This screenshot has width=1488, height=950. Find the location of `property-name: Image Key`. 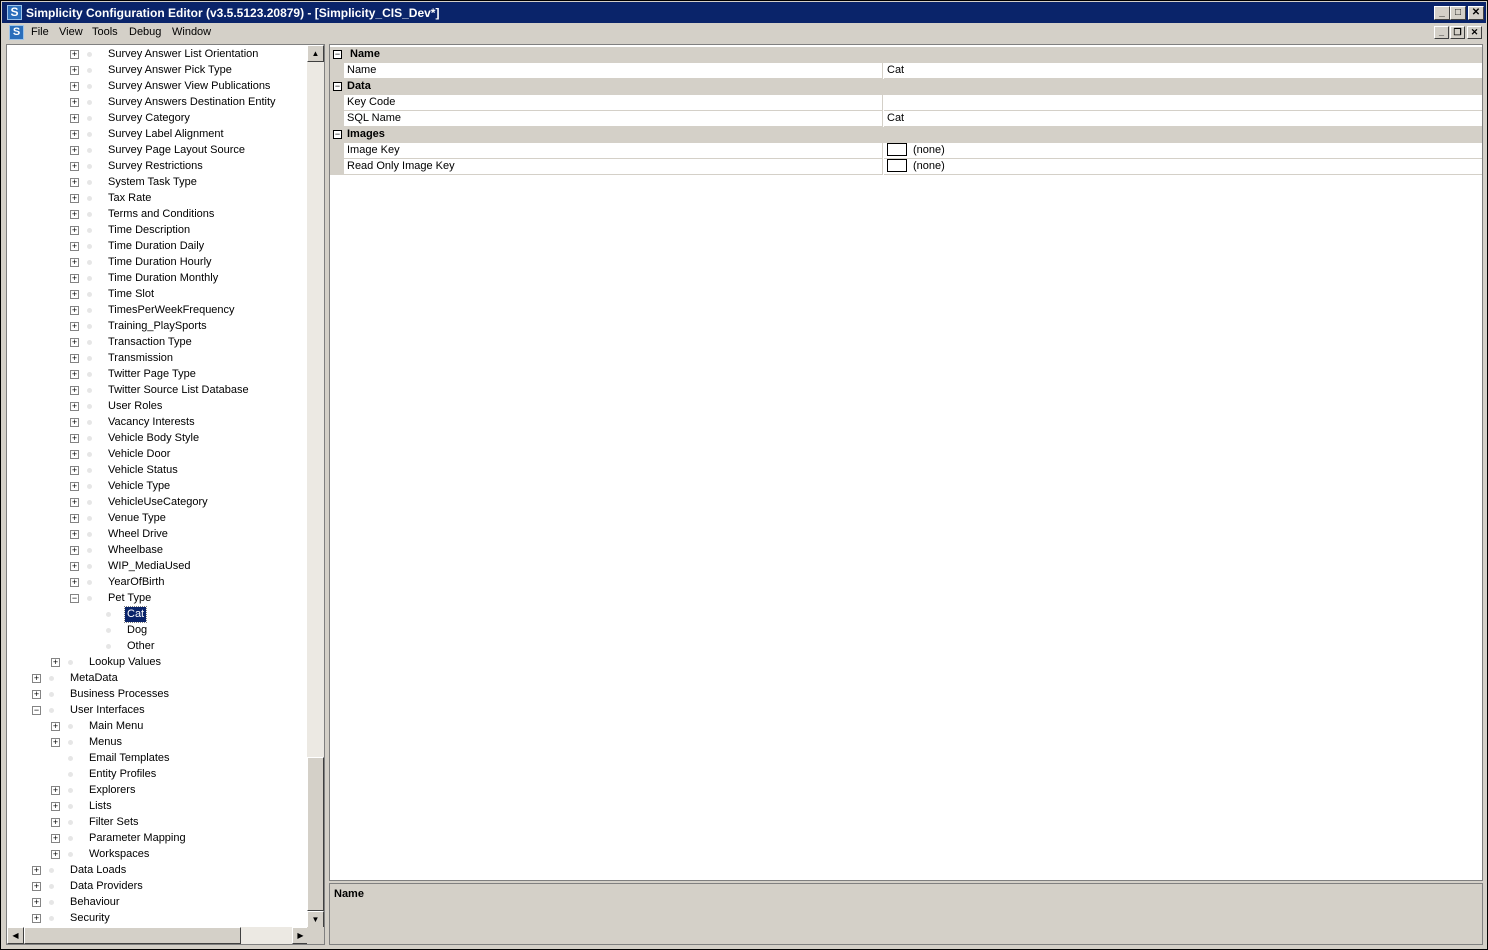

property-name: Image Key is located at coordinates (613, 151).